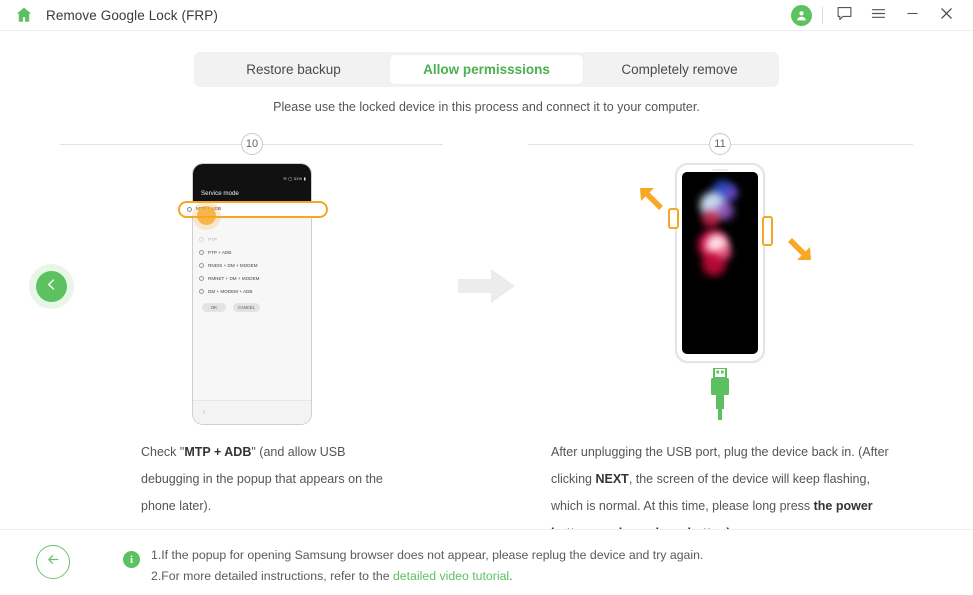 This screenshot has width=973, height=595. What do you see at coordinates (206, 215) in the screenshot?
I see `tap-indicator` at bounding box center [206, 215].